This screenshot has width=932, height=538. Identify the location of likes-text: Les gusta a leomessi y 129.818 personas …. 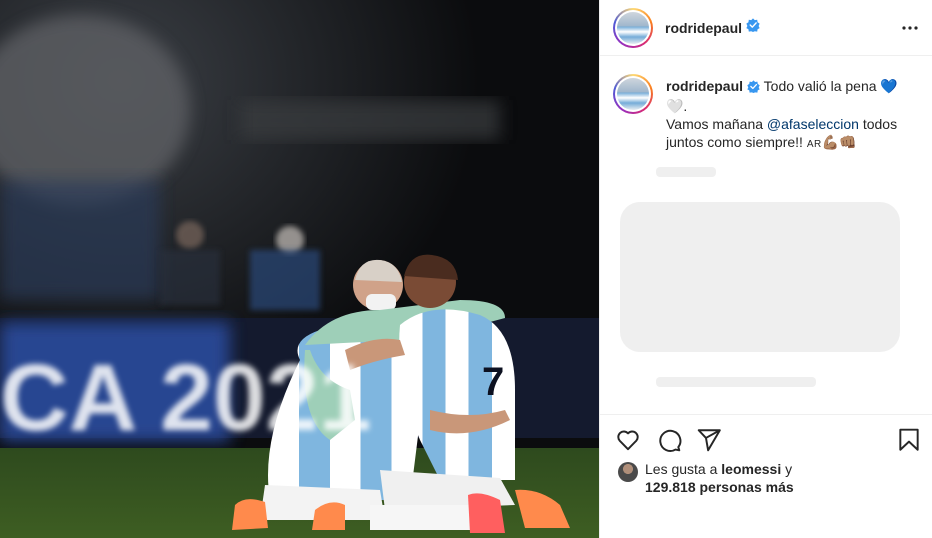
(730, 478).